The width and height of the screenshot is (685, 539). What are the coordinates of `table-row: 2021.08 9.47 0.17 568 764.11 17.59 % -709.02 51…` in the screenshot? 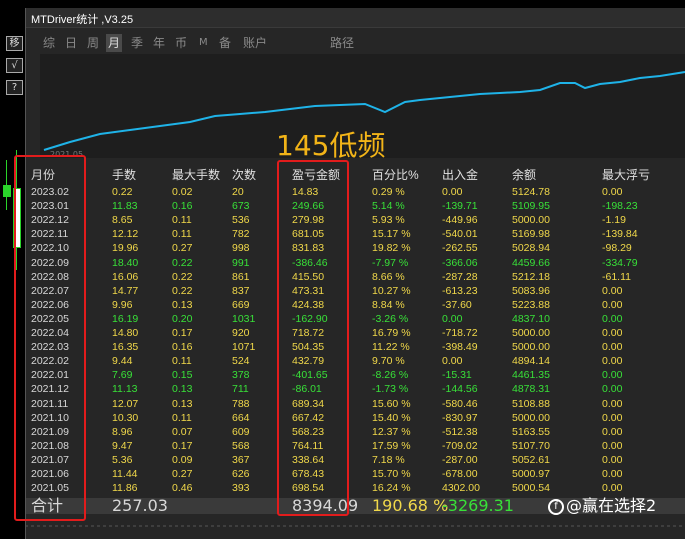 It's located at (355, 446).